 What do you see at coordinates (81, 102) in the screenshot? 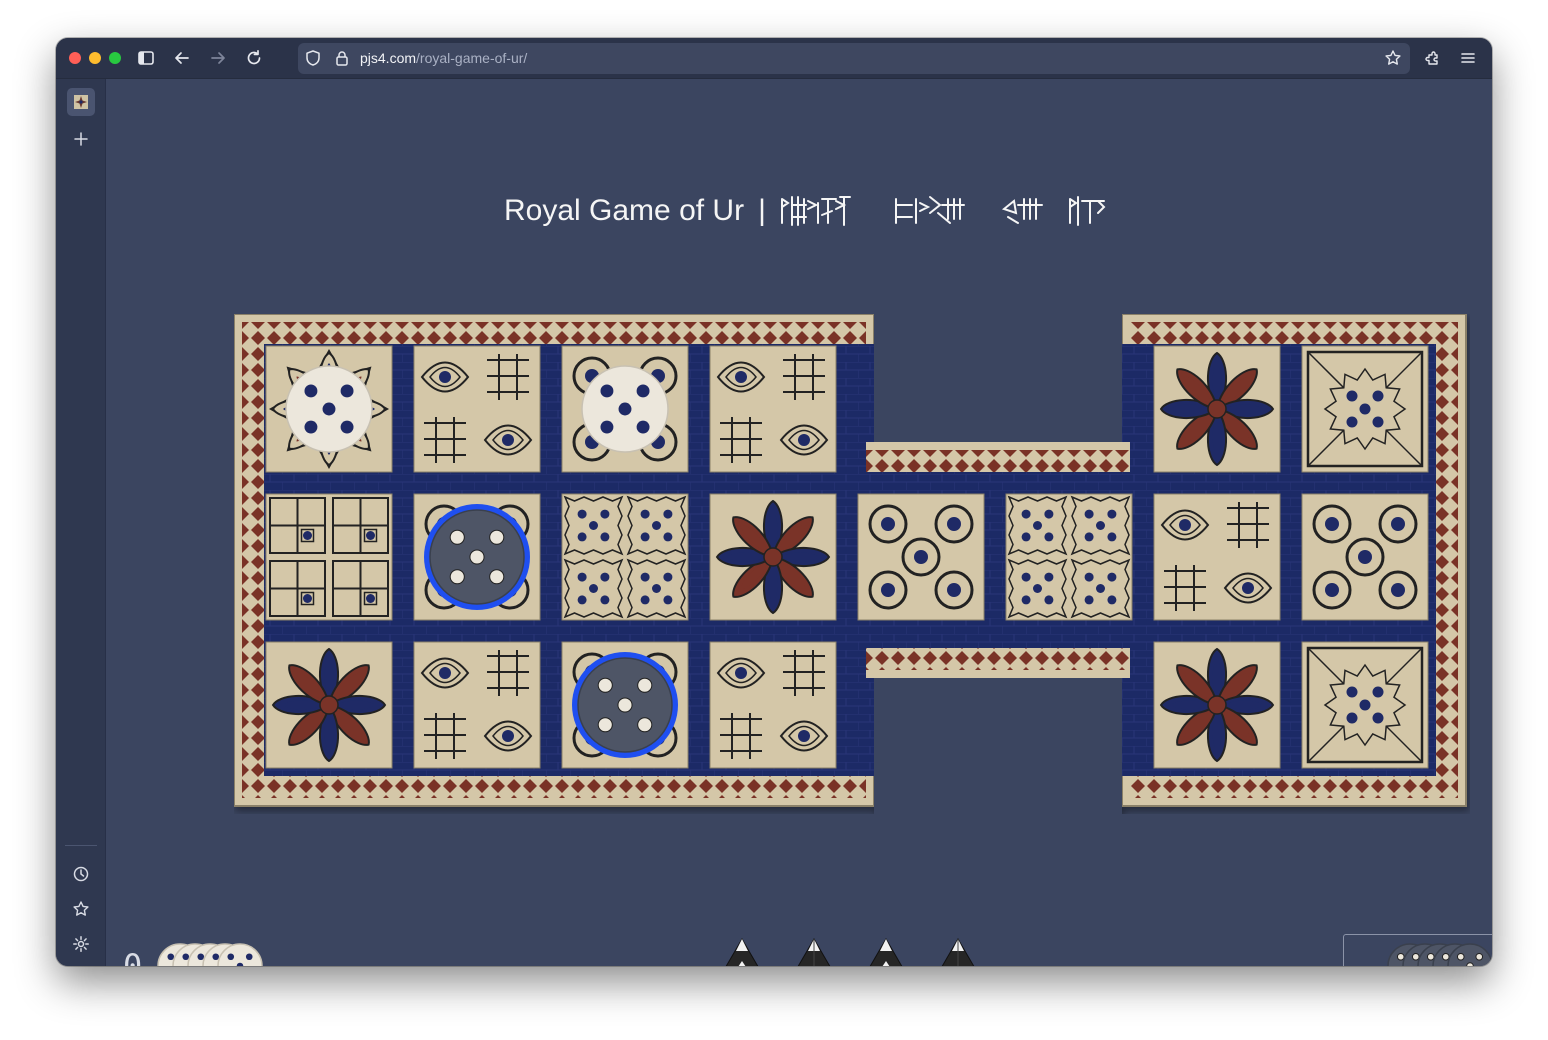
I see `site-tab-favicon-icon` at bounding box center [81, 102].